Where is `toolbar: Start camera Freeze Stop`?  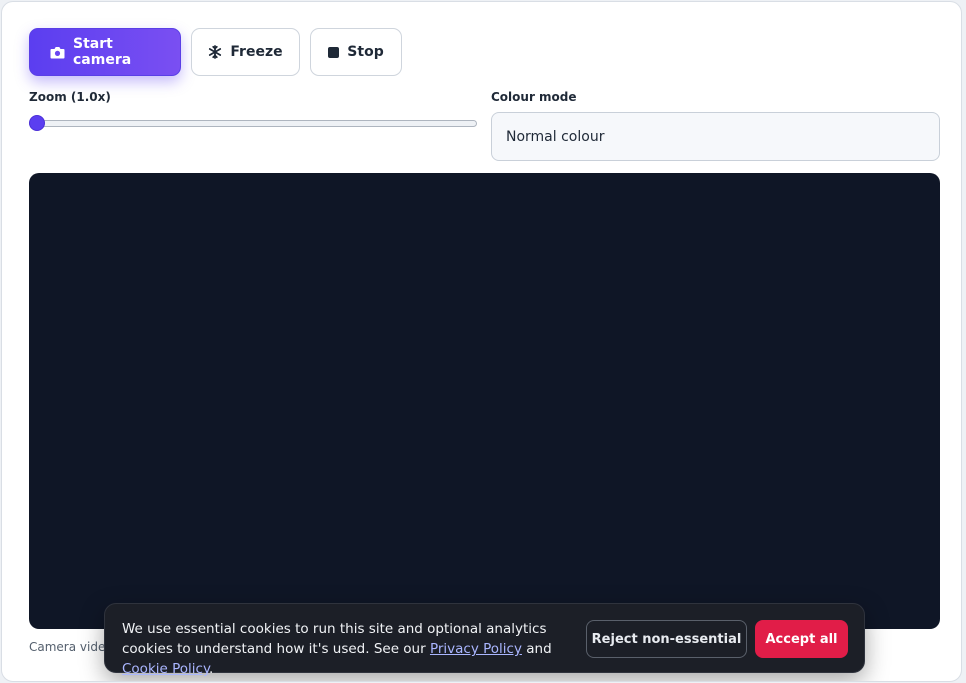 toolbar: Start camera Freeze Stop is located at coordinates (215, 52).